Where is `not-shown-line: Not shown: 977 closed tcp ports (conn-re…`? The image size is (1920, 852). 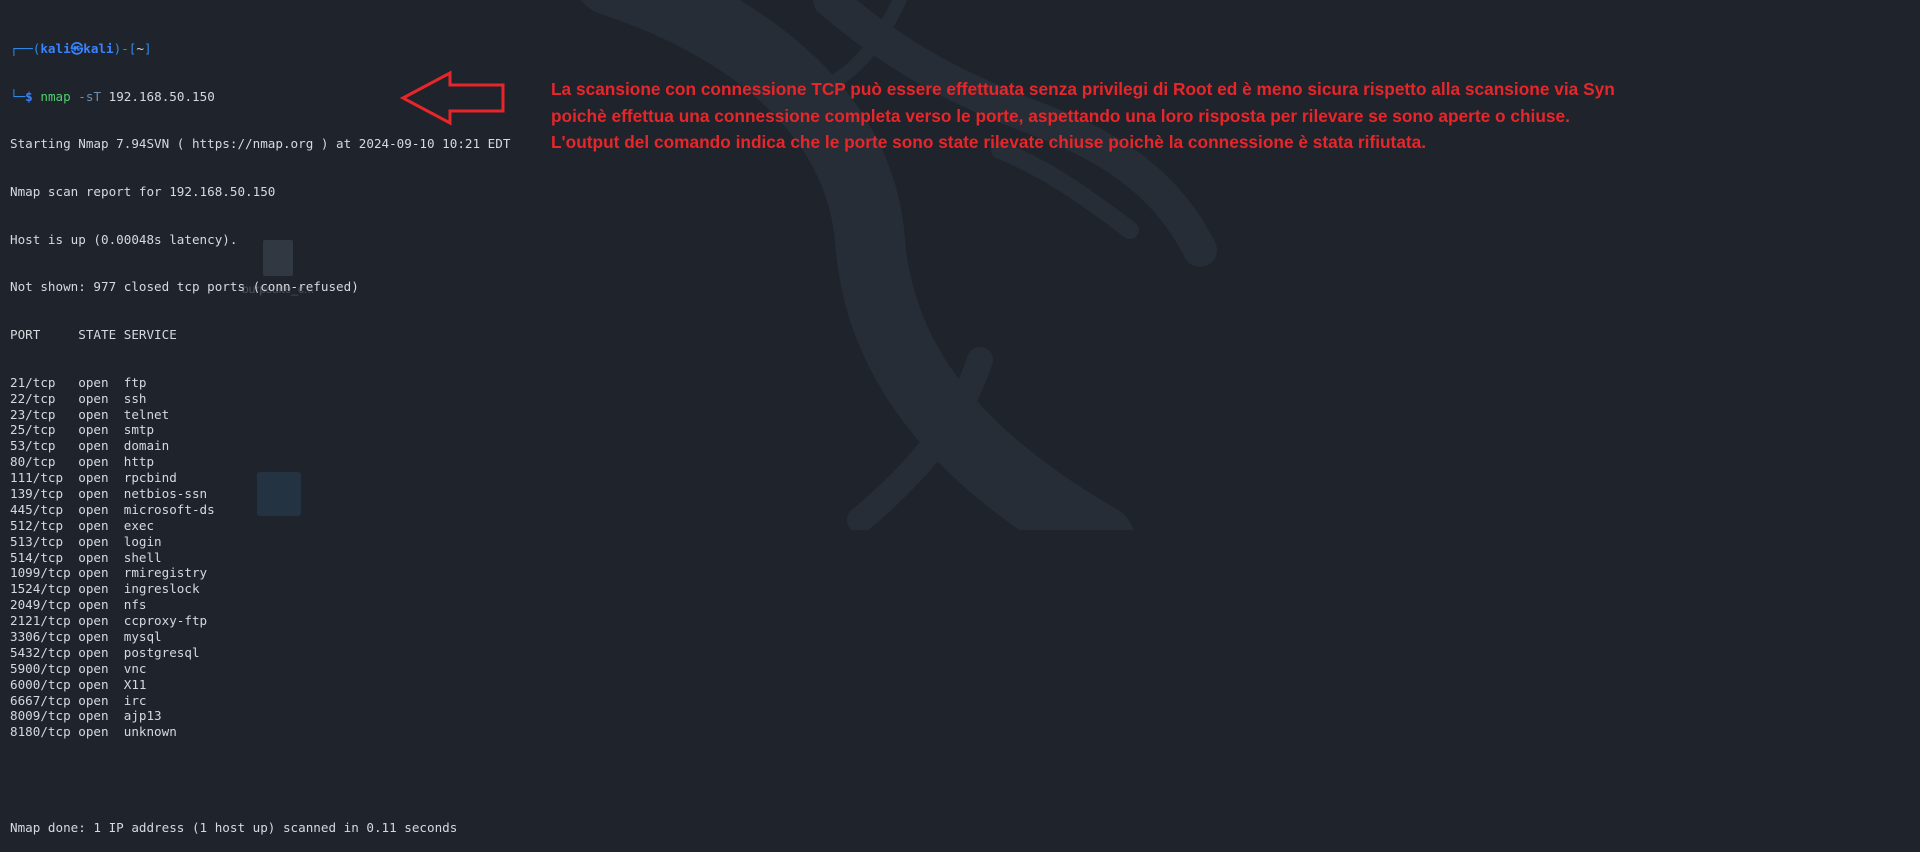
not-shown-line: Not shown: 977 closed tcp ports (conn-re… is located at coordinates (184, 287).